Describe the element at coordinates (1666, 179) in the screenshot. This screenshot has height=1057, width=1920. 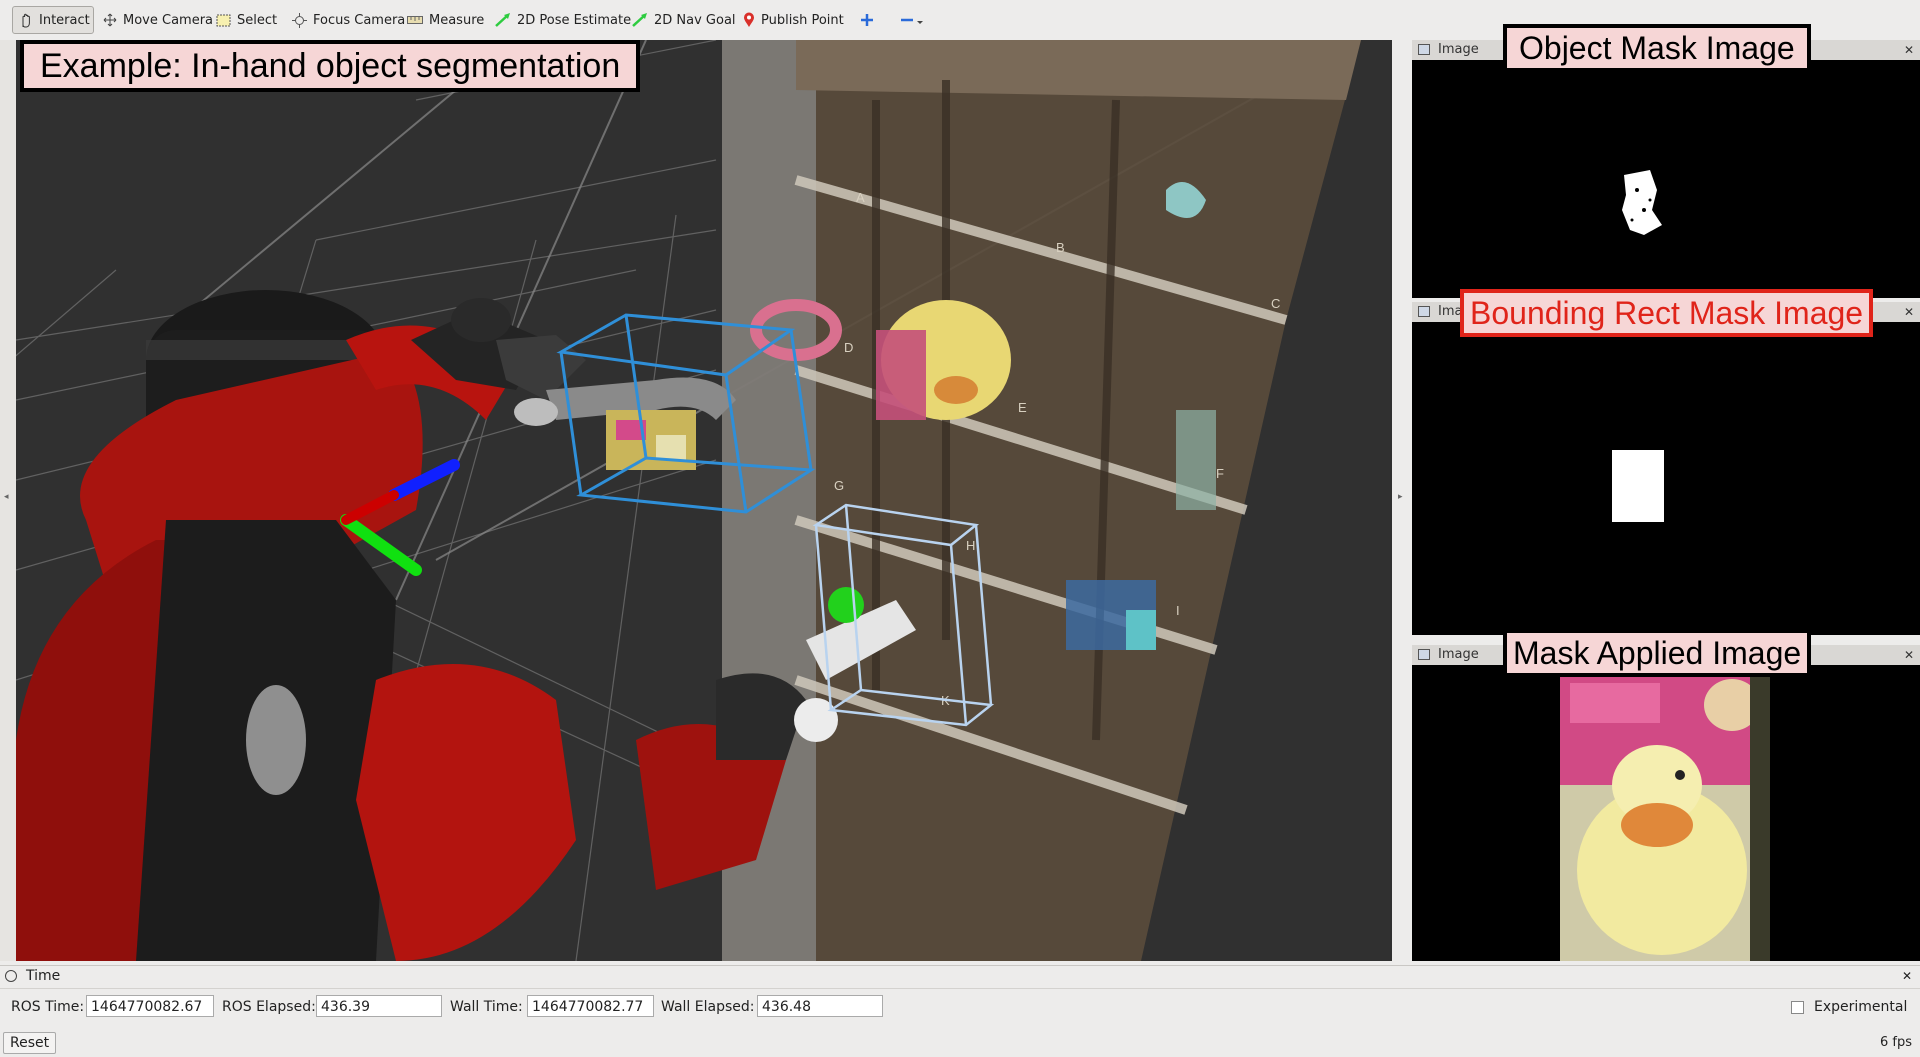
I see `object-mask-image` at that location.